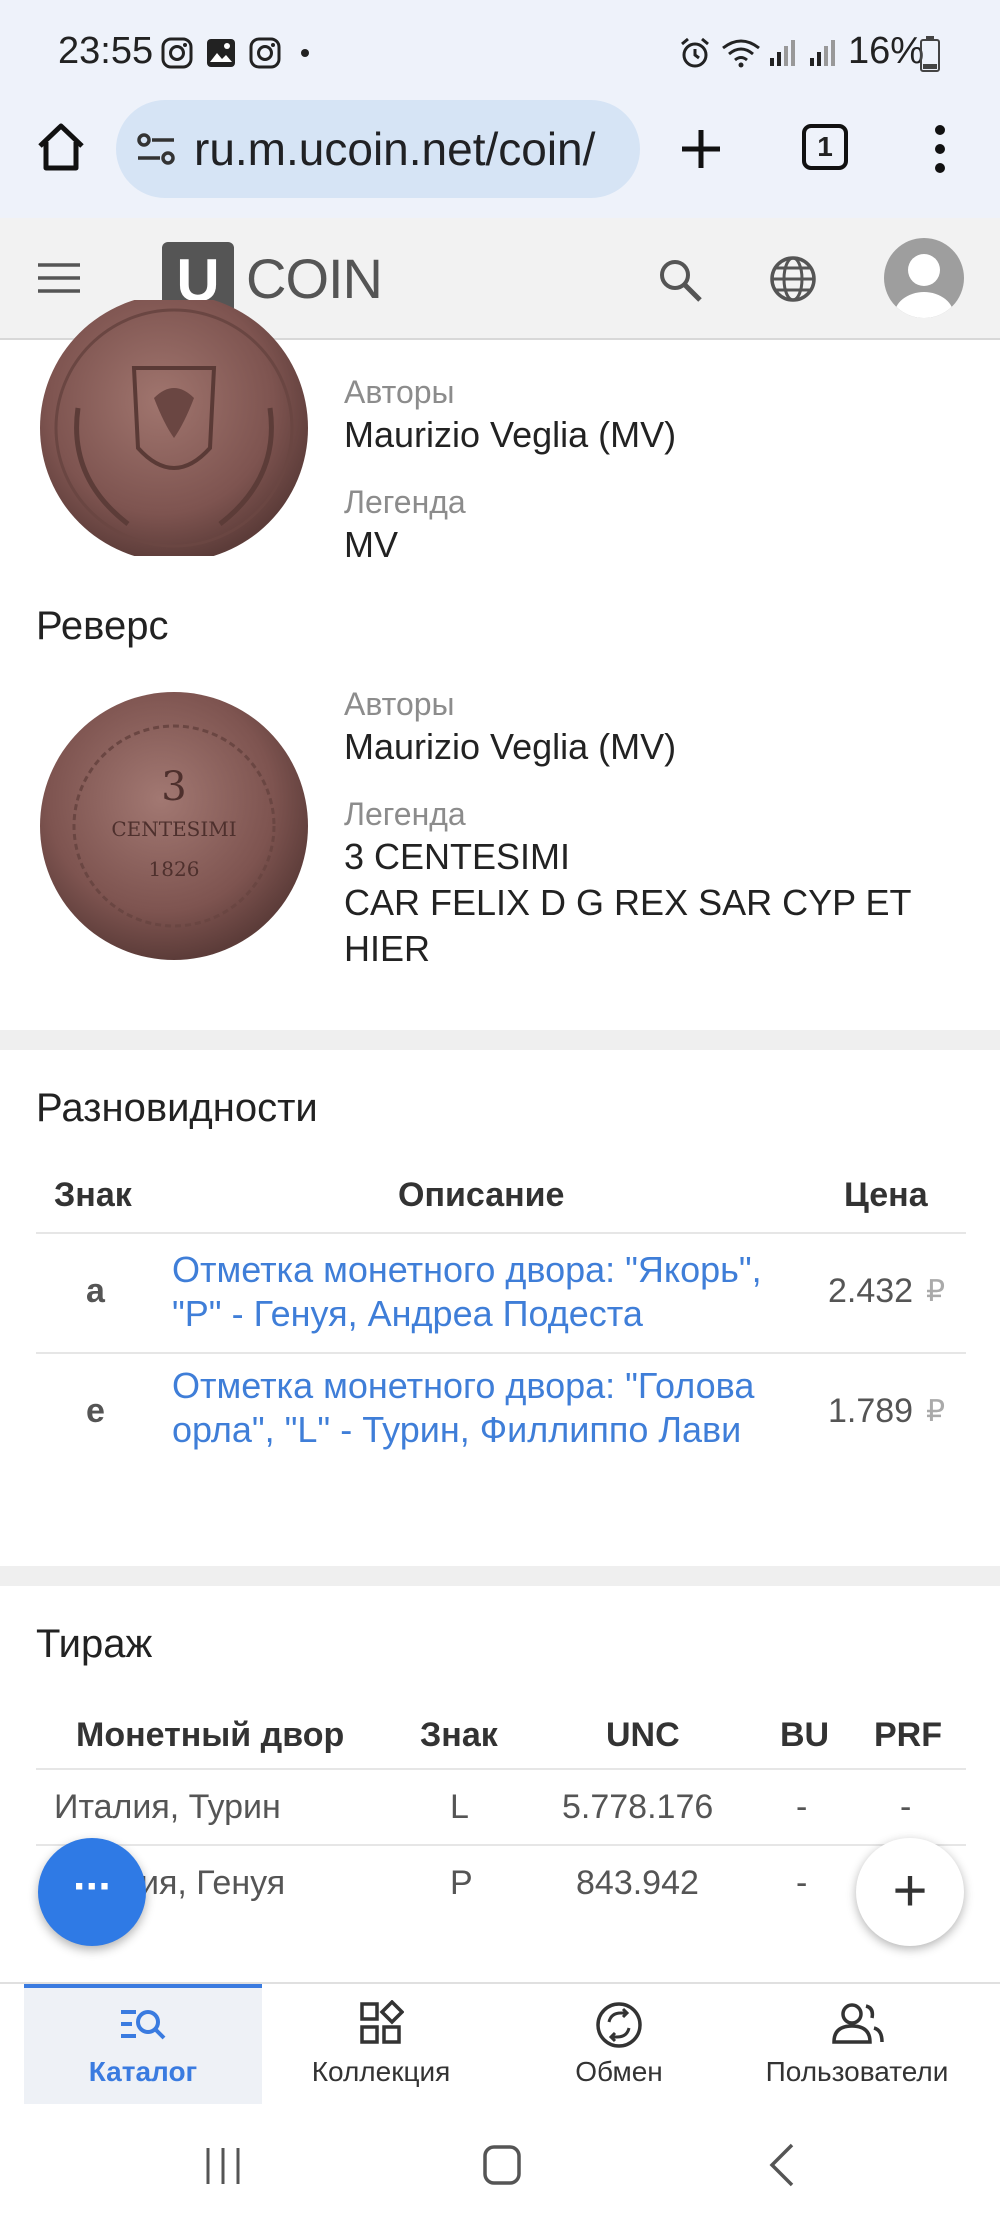  What do you see at coordinates (908, 1735) in the screenshot?
I see `mintage-header-prf: PRF` at bounding box center [908, 1735].